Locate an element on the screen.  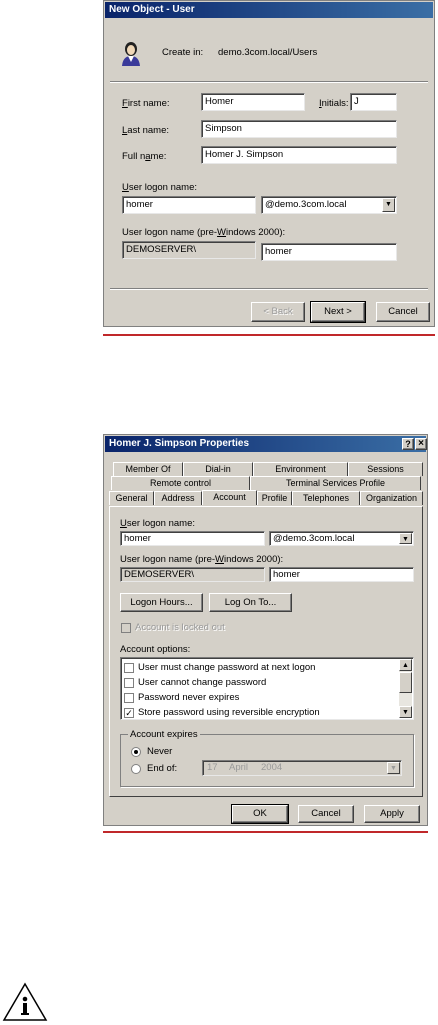
account-options-label: Account options: is located at coordinates (155, 649).